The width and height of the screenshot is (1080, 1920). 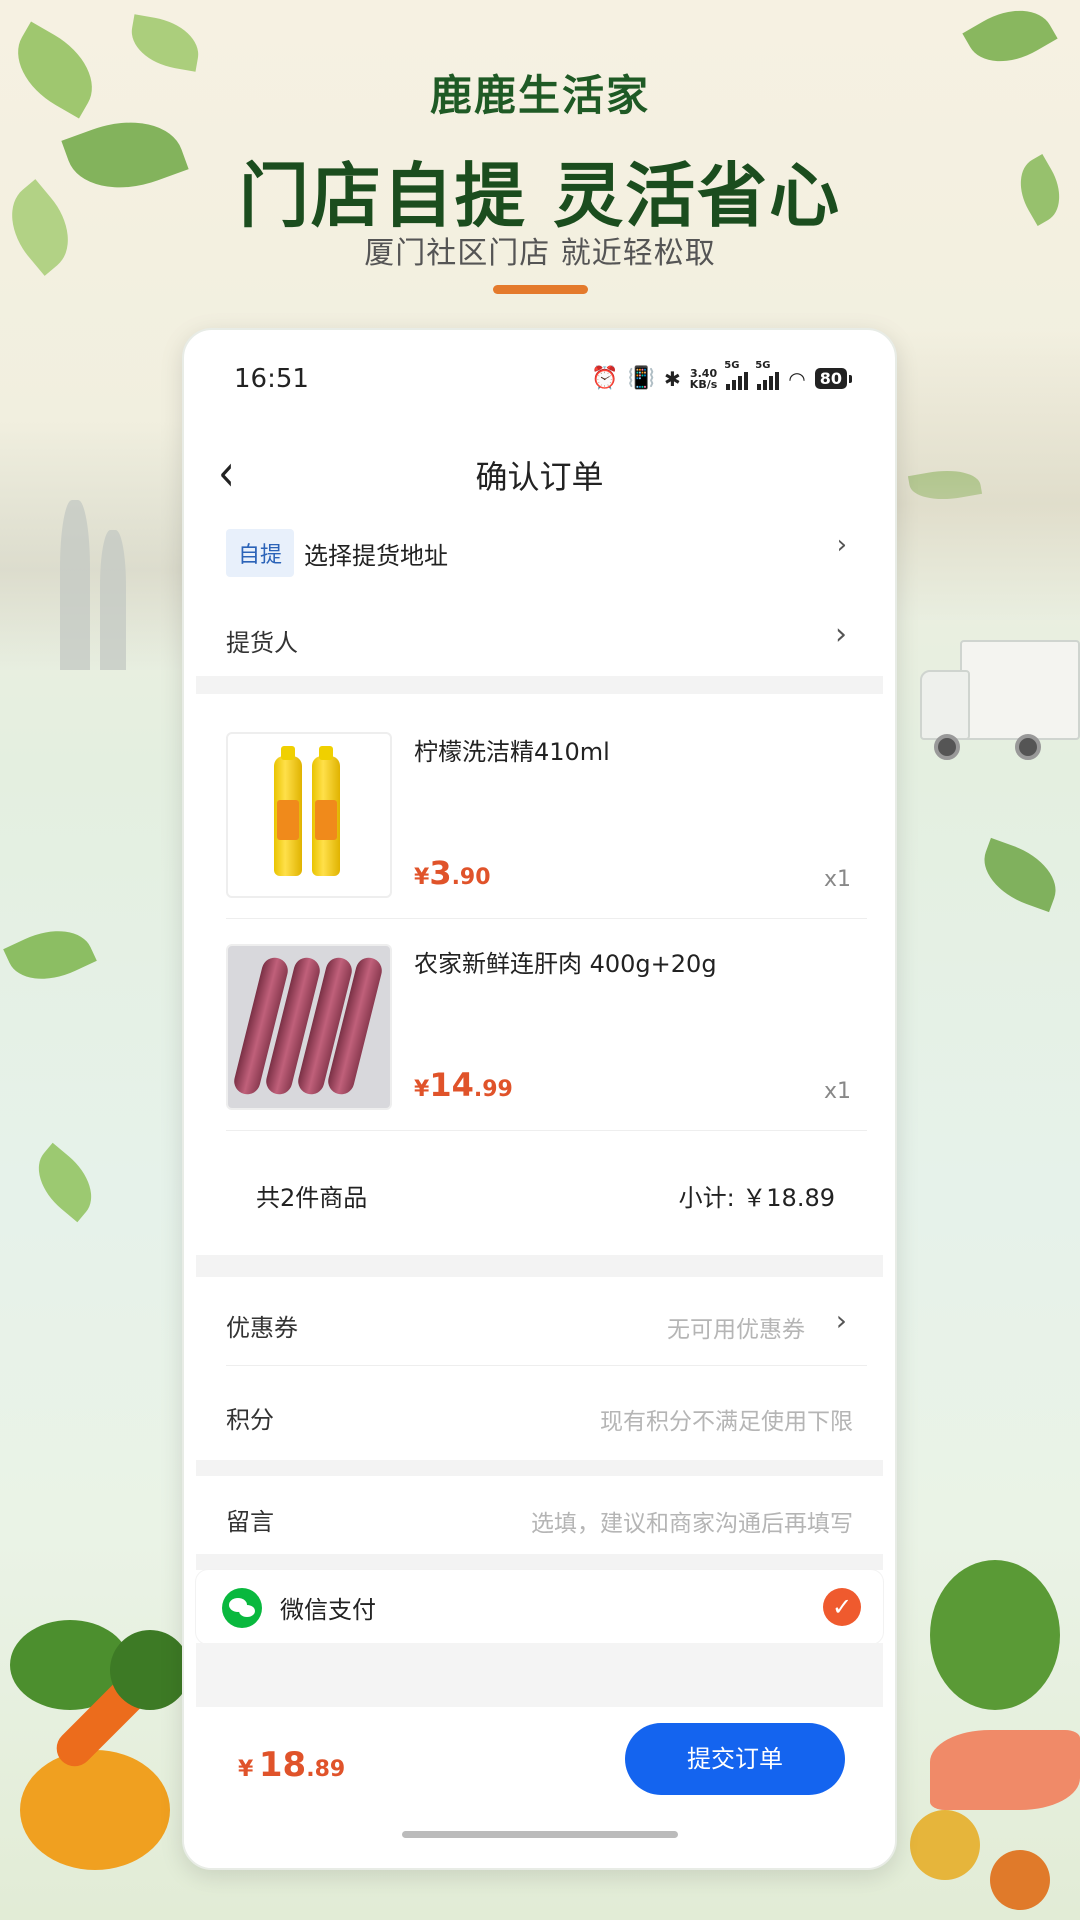 I want to click on brand-name: 鹿鹿生活家, so click(x=539, y=95).